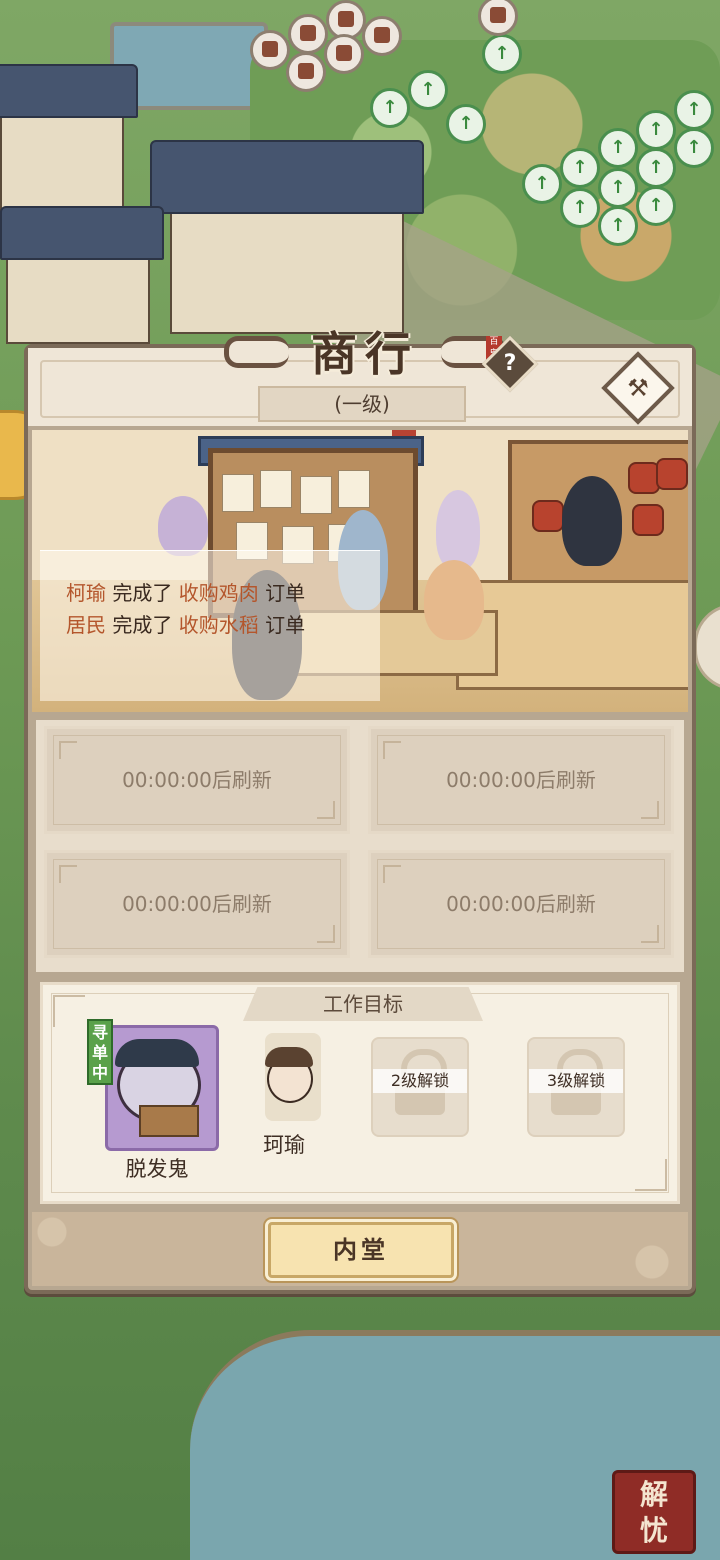  I want to click on worker-name: 珂瑜, so click(284, 1145).